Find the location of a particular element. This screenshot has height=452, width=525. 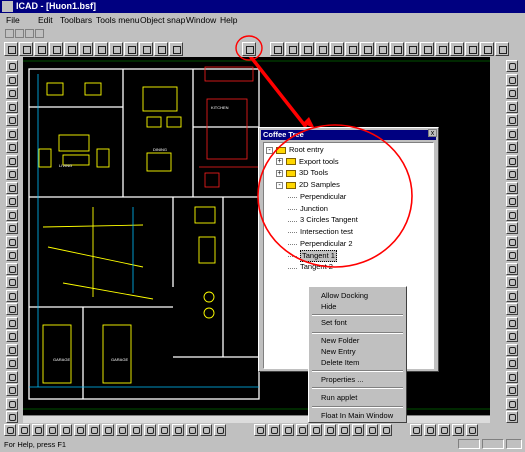

tree-item: Tangent 2 is located at coordinates (316, 267).